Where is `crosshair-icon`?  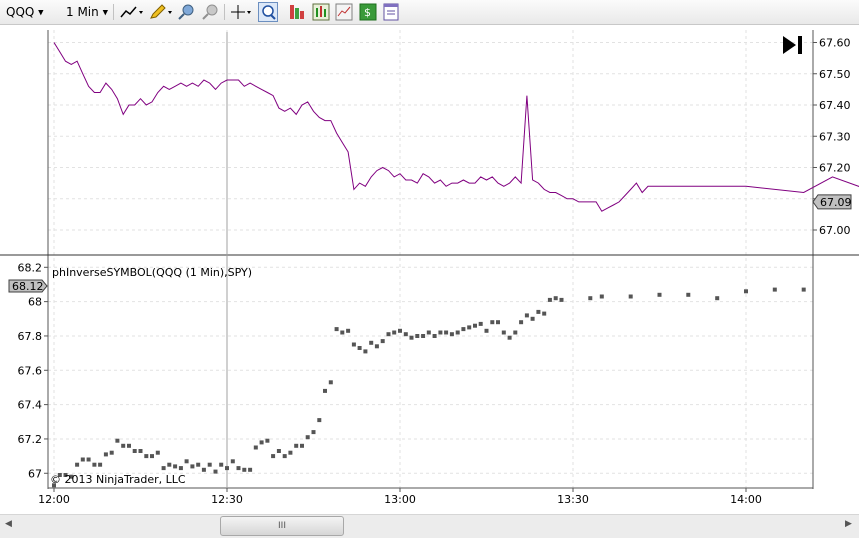 crosshair-icon is located at coordinates (240, 12).